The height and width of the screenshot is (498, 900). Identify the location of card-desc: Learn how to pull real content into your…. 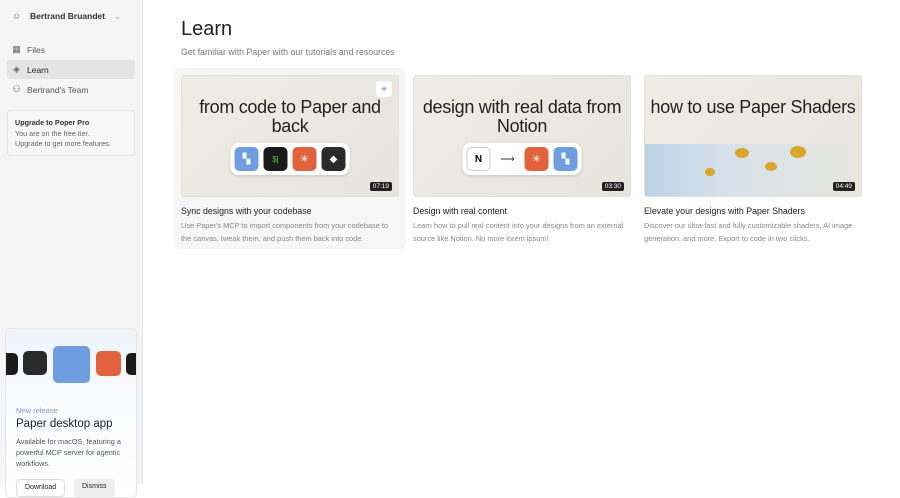
(518, 232).